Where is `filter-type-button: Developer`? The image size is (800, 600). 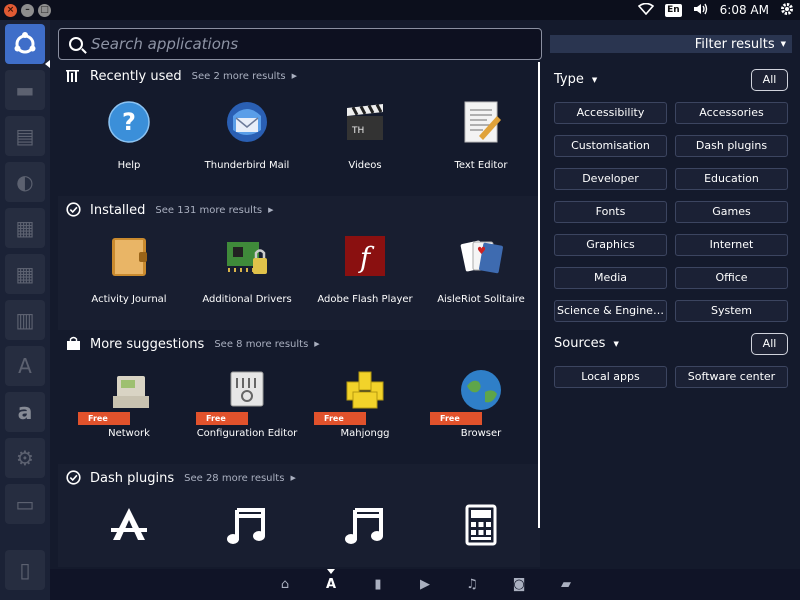
filter-type-button: Developer is located at coordinates (610, 179).